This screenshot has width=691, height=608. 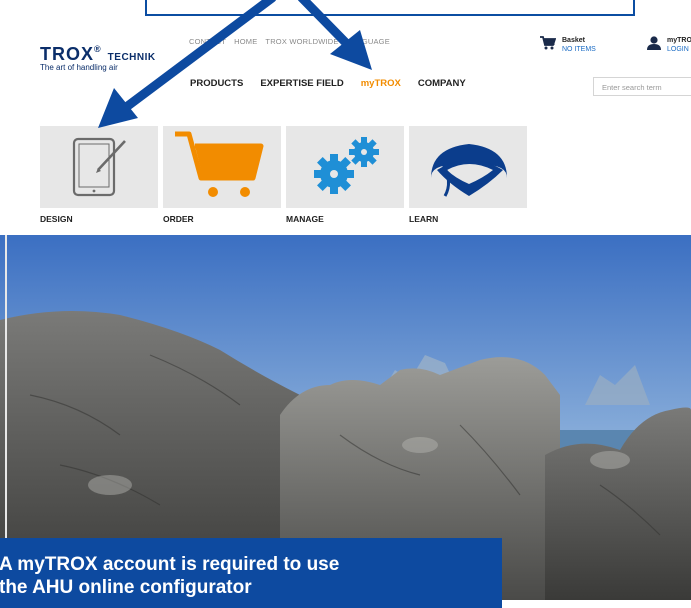 What do you see at coordinates (368, 41) in the screenshot?
I see `utility-link-language: LANGUAGE` at bounding box center [368, 41].